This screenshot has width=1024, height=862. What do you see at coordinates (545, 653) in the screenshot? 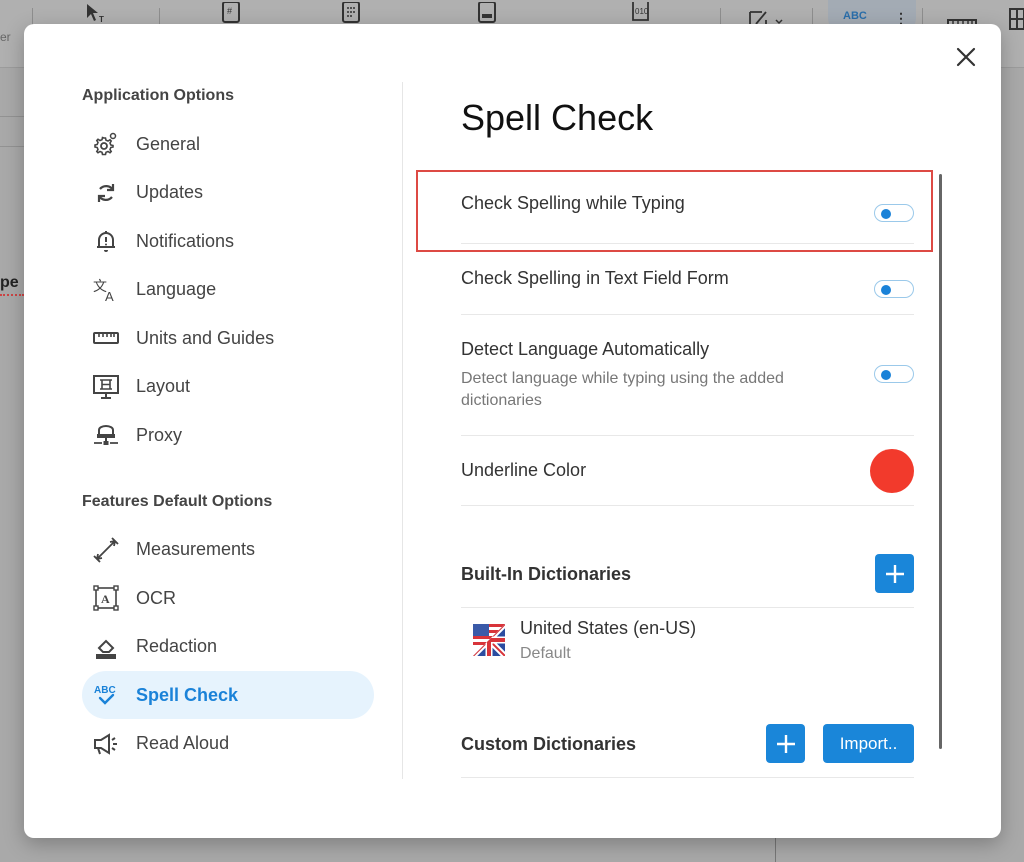
I see `dictionary-subtitle: Default` at bounding box center [545, 653].